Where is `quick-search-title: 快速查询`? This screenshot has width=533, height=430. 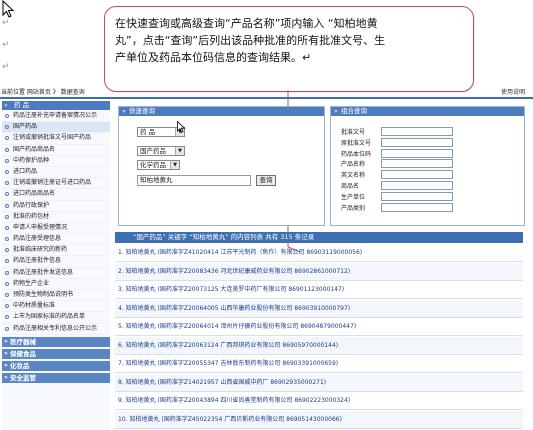
quick-search-title: 快速查询 is located at coordinates (142, 111).